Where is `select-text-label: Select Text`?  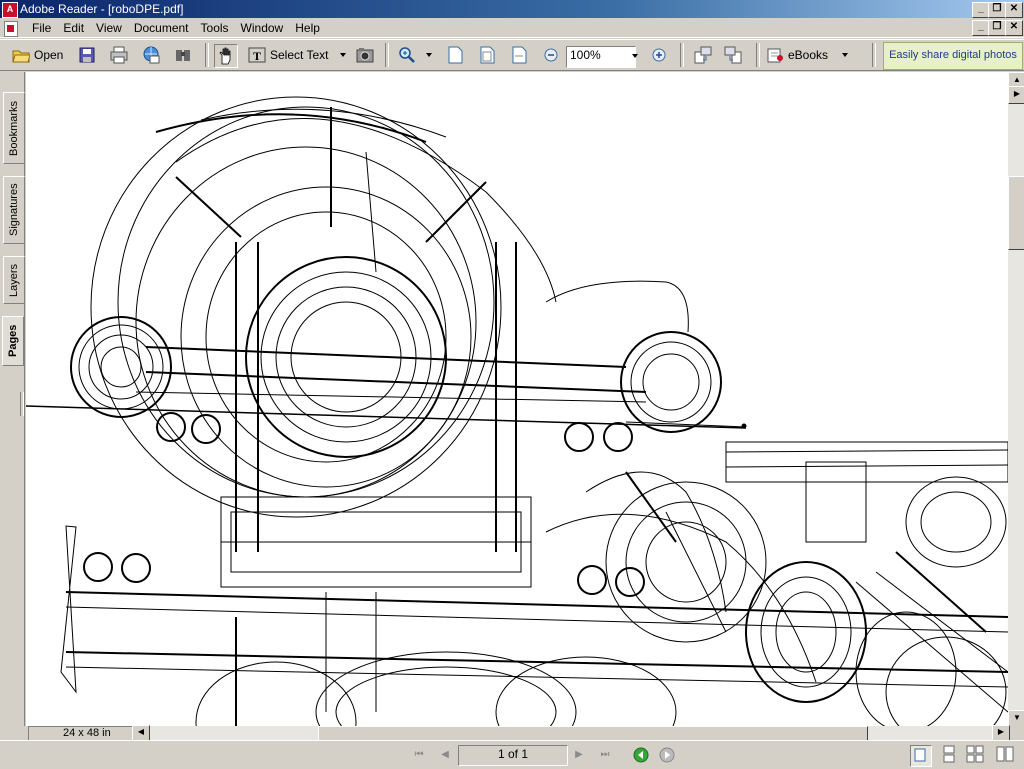 select-text-label: Select Text is located at coordinates (299, 55).